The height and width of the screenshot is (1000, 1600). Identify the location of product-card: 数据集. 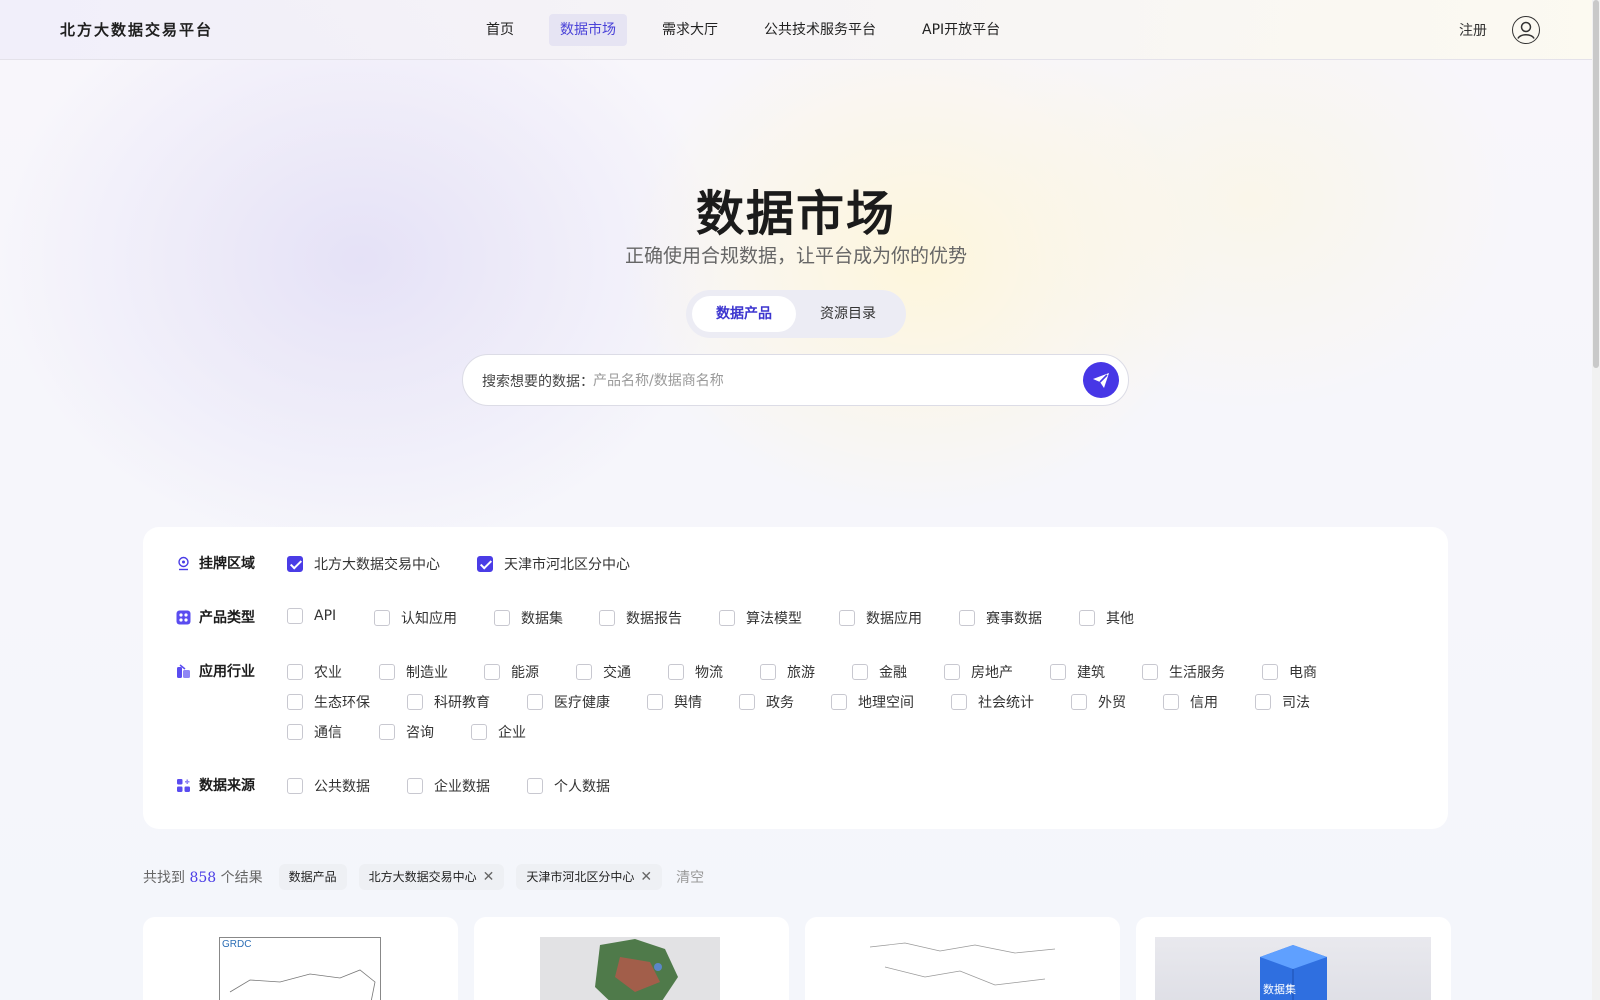
(1293, 958).